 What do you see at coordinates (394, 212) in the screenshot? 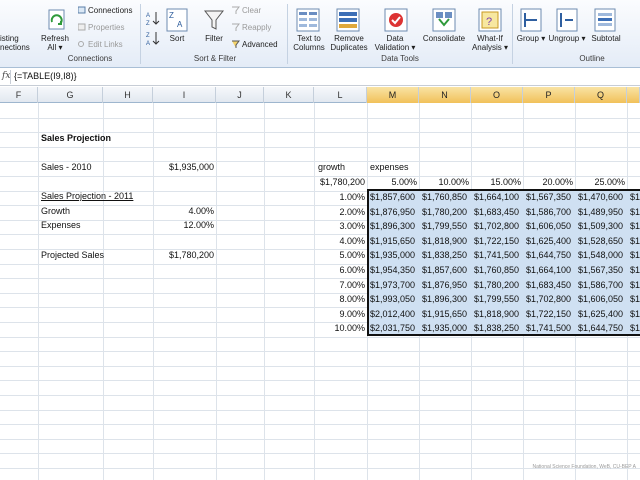
I see `data-table-cell: $1,876,950` at bounding box center [394, 212].